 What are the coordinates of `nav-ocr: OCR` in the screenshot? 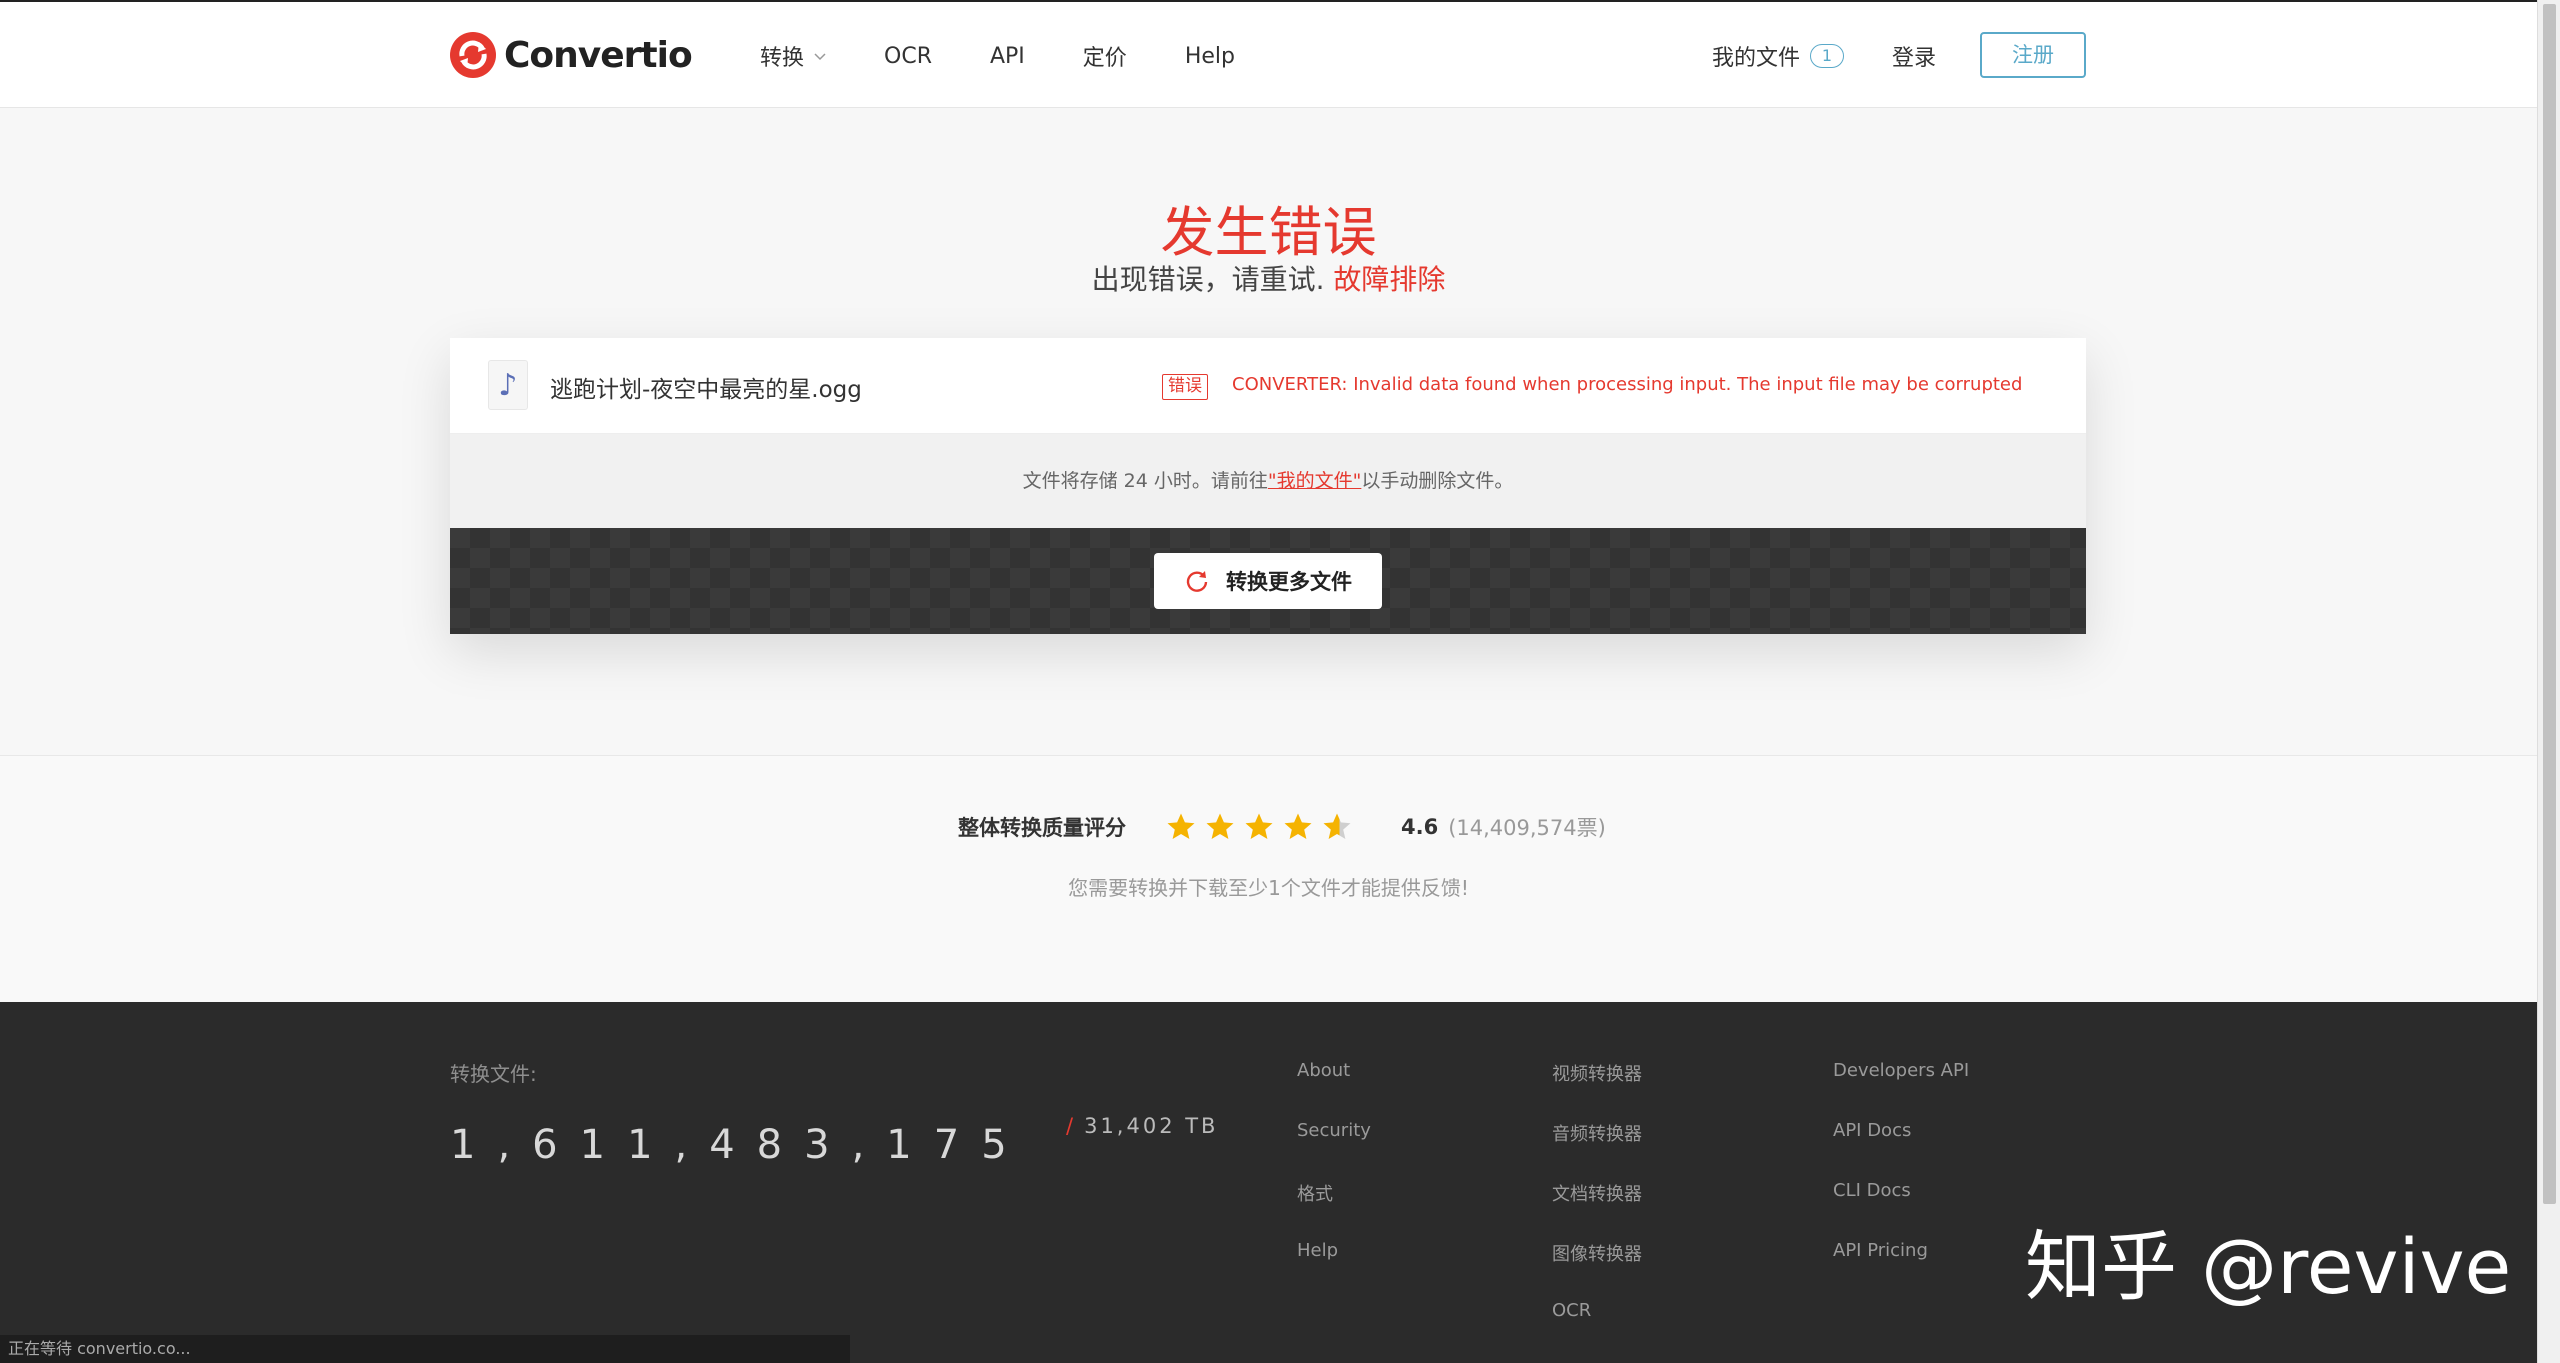 It's located at (908, 56).